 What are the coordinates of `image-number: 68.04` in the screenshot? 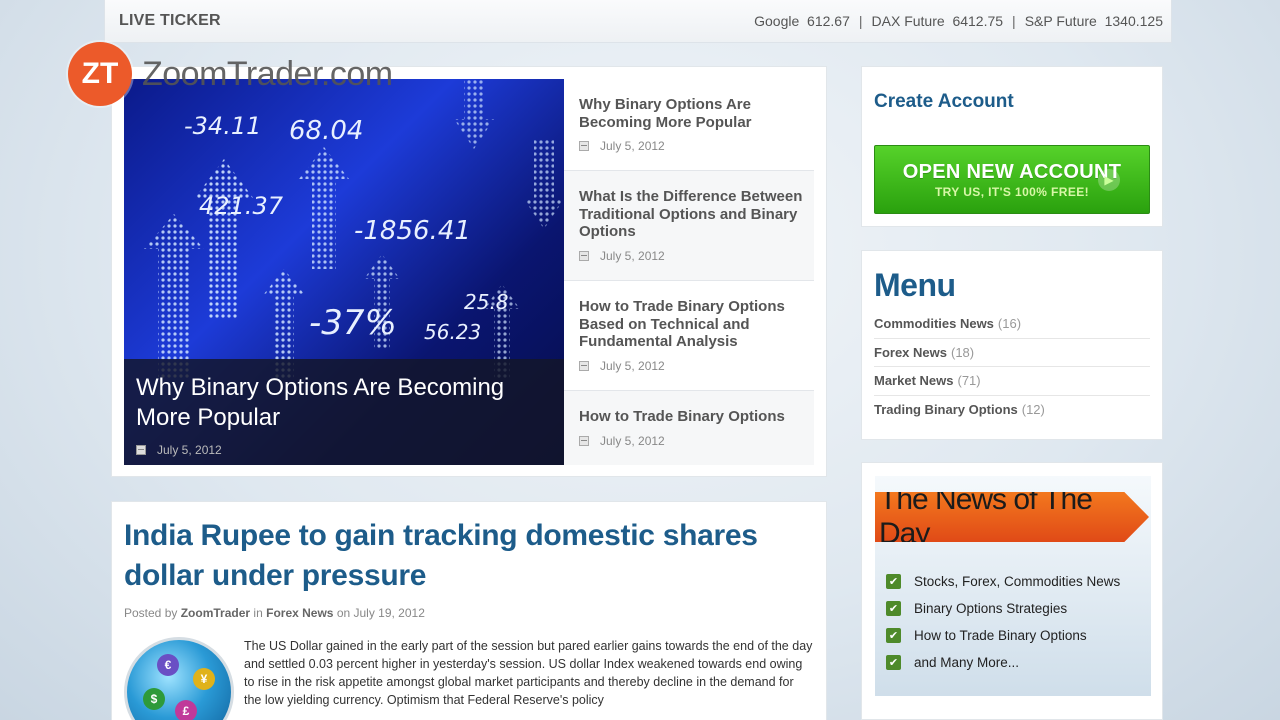 It's located at (326, 131).